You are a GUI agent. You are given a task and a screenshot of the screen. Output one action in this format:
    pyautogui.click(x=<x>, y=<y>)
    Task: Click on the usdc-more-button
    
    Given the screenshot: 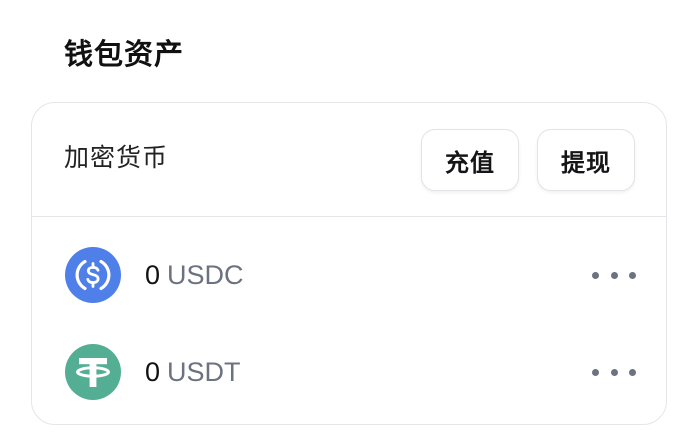 What is the action you would take?
    pyautogui.click(x=614, y=275)
    